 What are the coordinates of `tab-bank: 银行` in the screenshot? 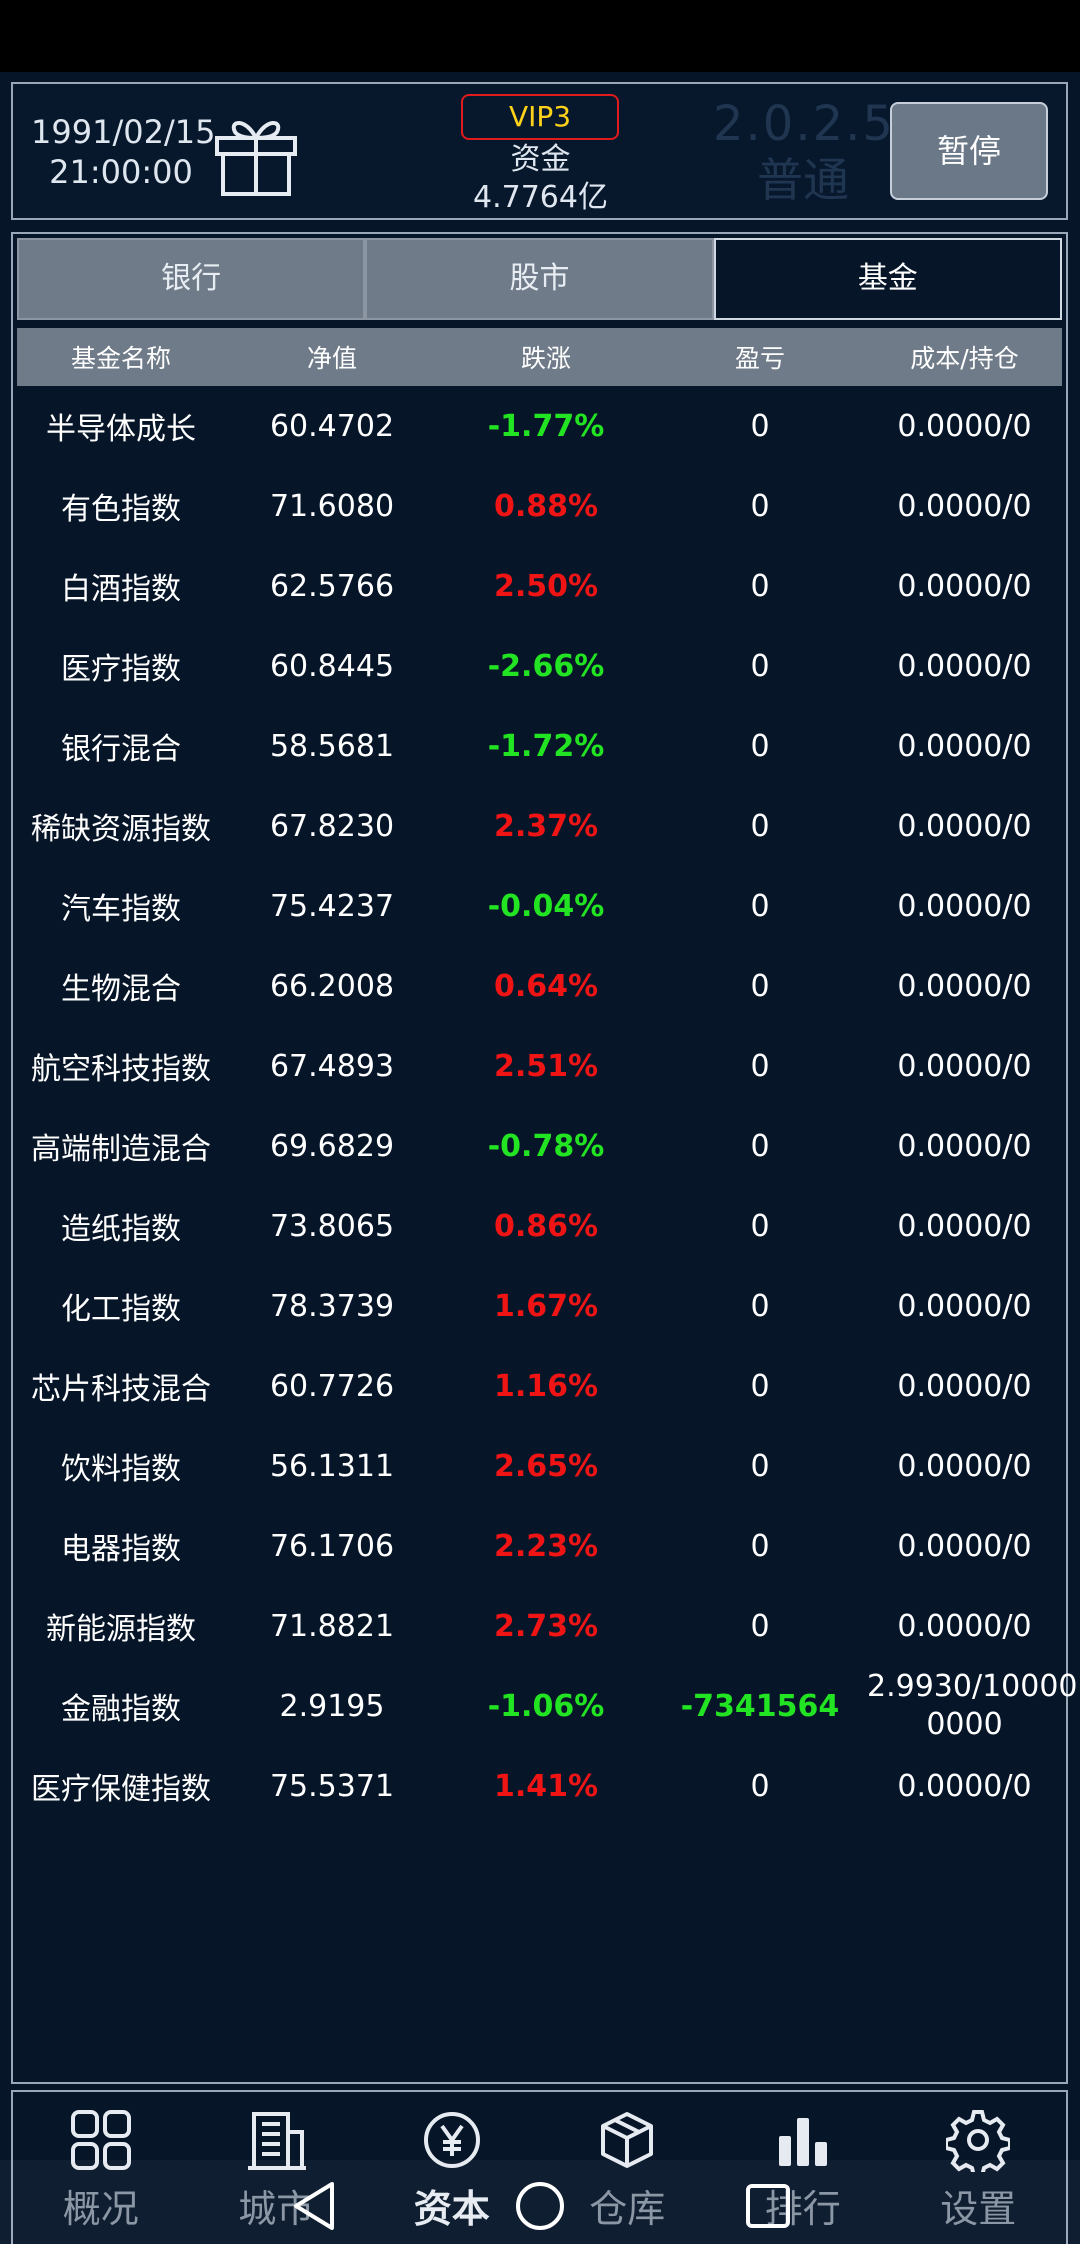 It's located at (191, 279).